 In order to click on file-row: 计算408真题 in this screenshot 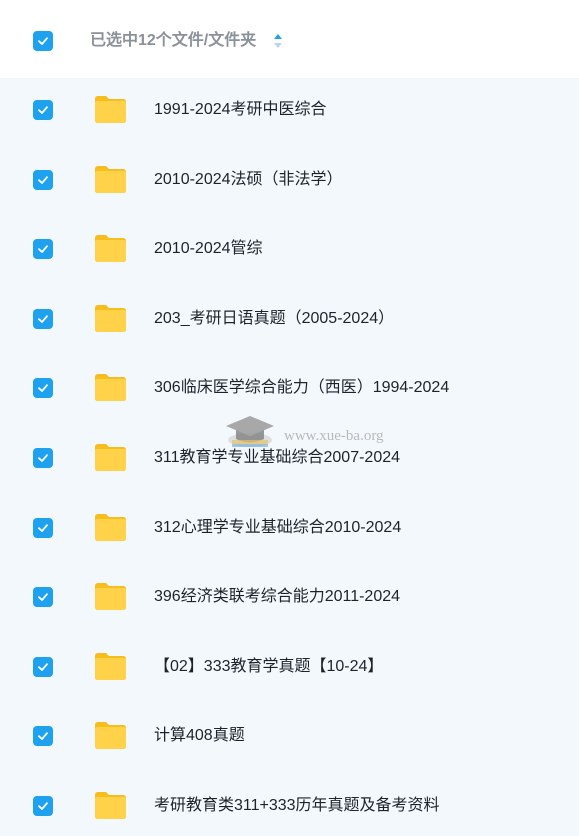, I will do `click(289, 736)`.